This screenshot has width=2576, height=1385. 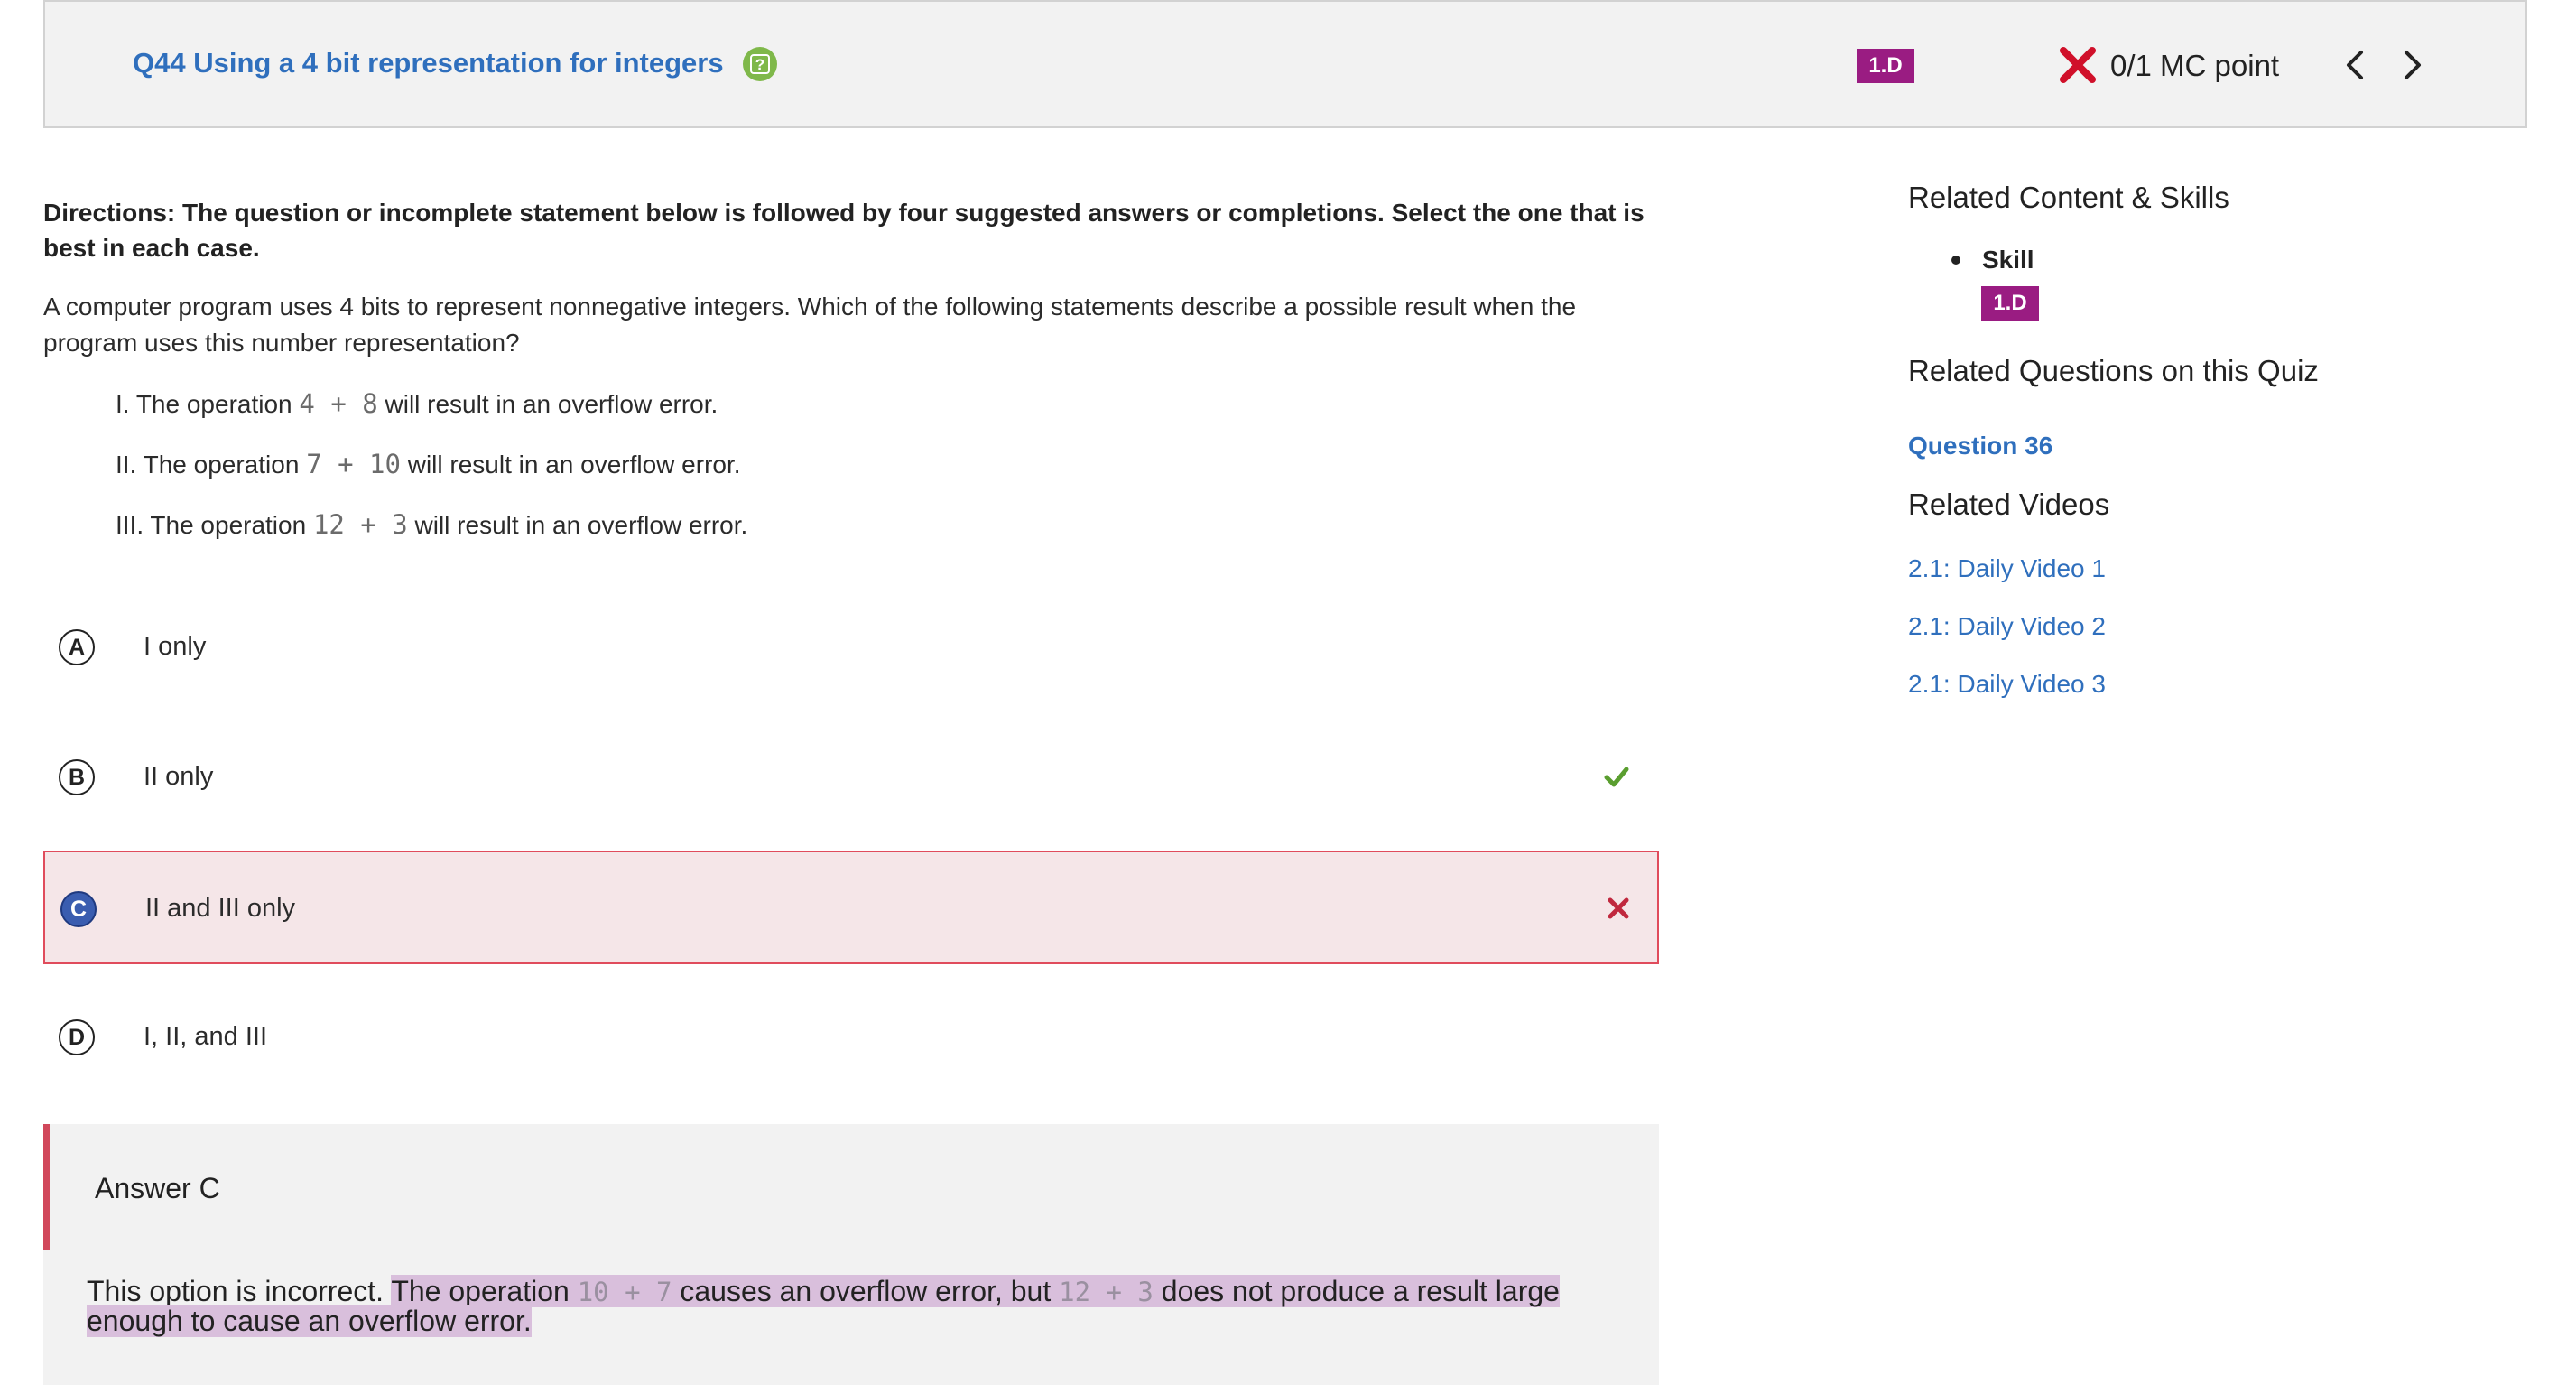 What do you see at coordinates (221, 908) in the screenshot?
I see `choice-text: II and III only` at bounding box center [221, 908].